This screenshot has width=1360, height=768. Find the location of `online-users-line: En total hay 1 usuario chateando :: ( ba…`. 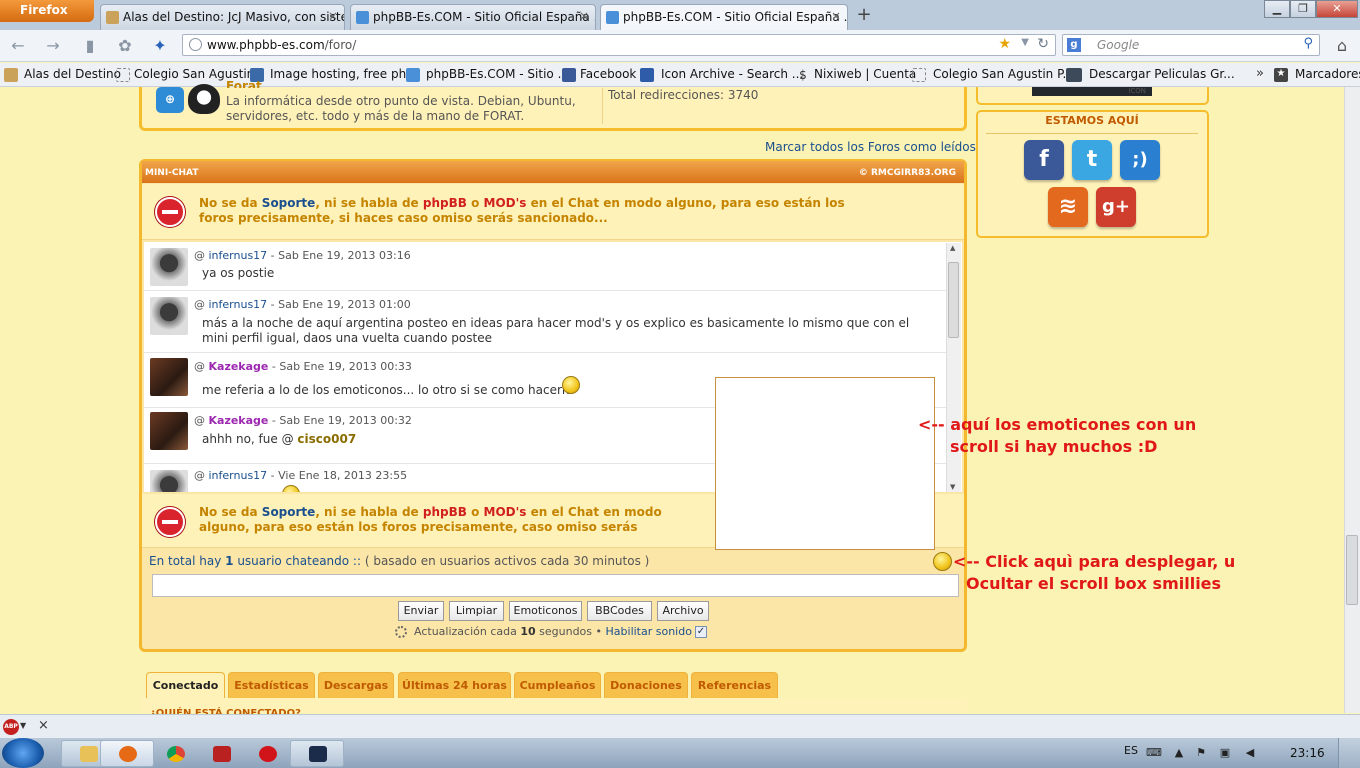

online-users-line: En total hay 1 usuario chateando :: ( ba… is located at coordinates (399, 561).